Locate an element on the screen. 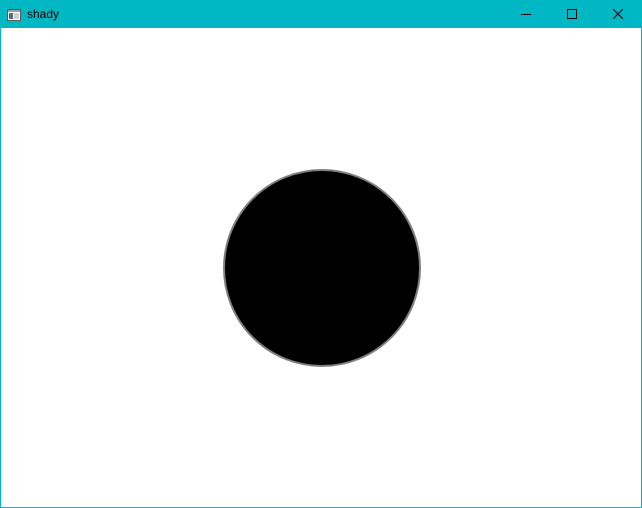 The image size is (642, 508). close-icon is located at coordinates (618, 15).